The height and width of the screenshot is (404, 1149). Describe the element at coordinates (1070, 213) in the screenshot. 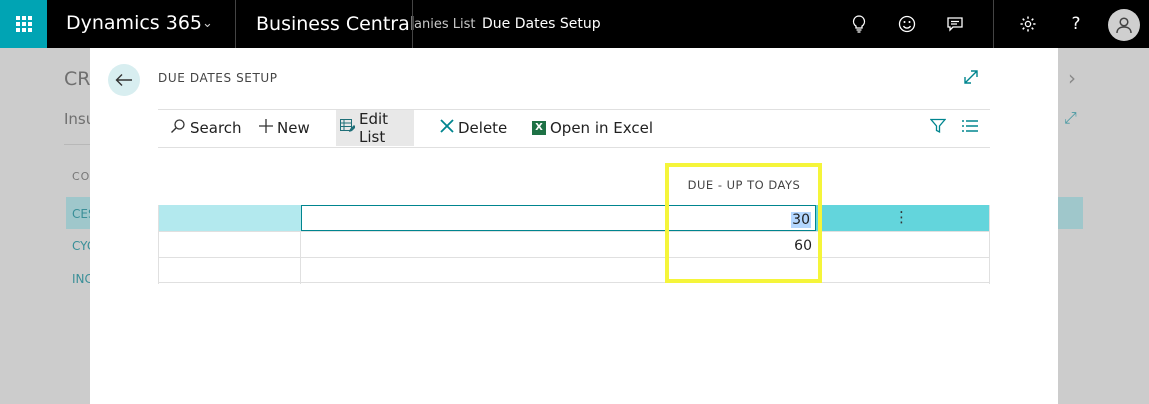

I see `background-selected-row` at that location.